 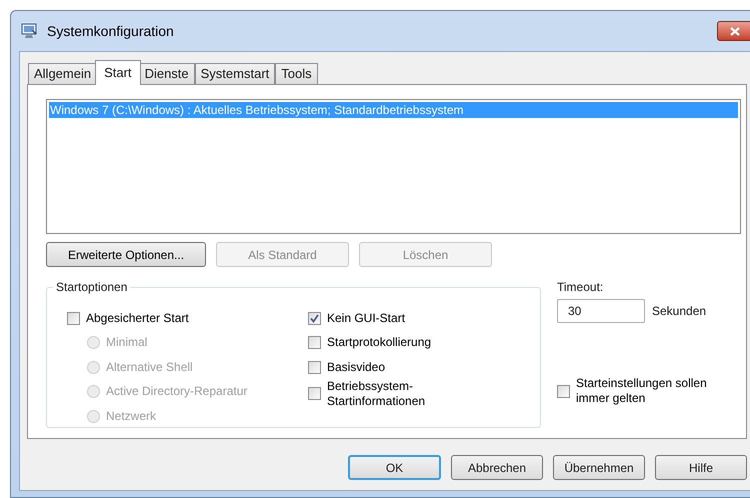 What do you see at coordinates (376, 393) in the screenshot?
I see `option-label: Betriebssystem- Startinformationen` at bounding box center [376, 393].